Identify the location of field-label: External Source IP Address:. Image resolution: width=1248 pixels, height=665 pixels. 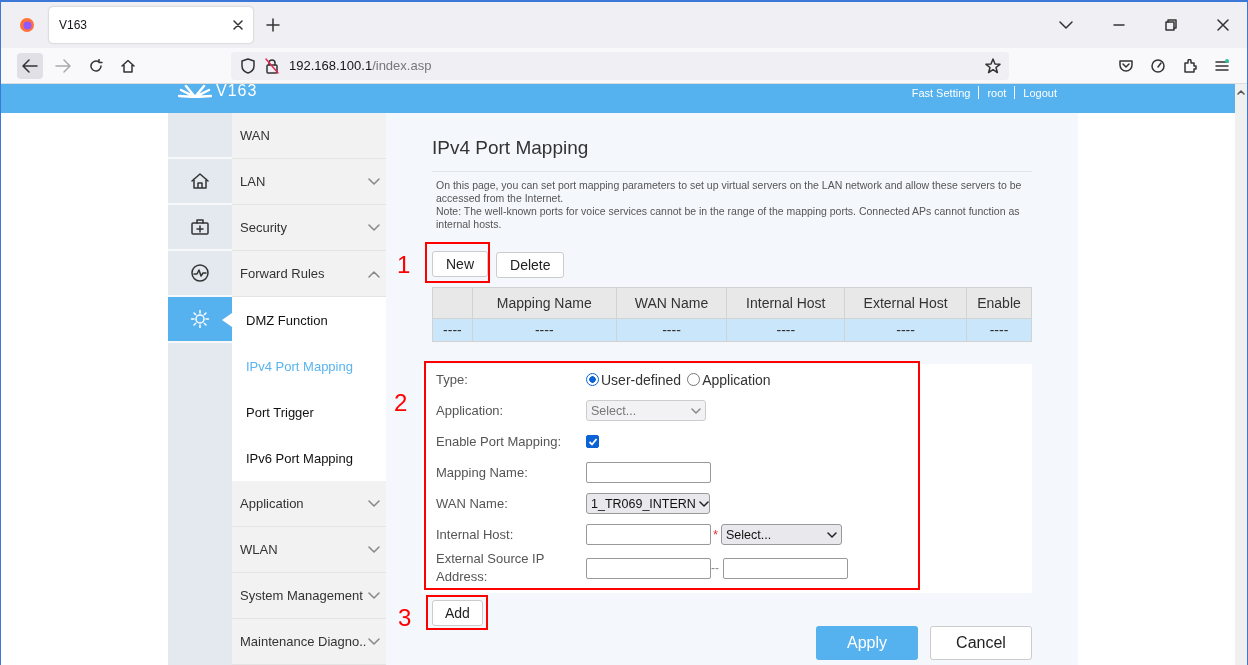
(491, 568).